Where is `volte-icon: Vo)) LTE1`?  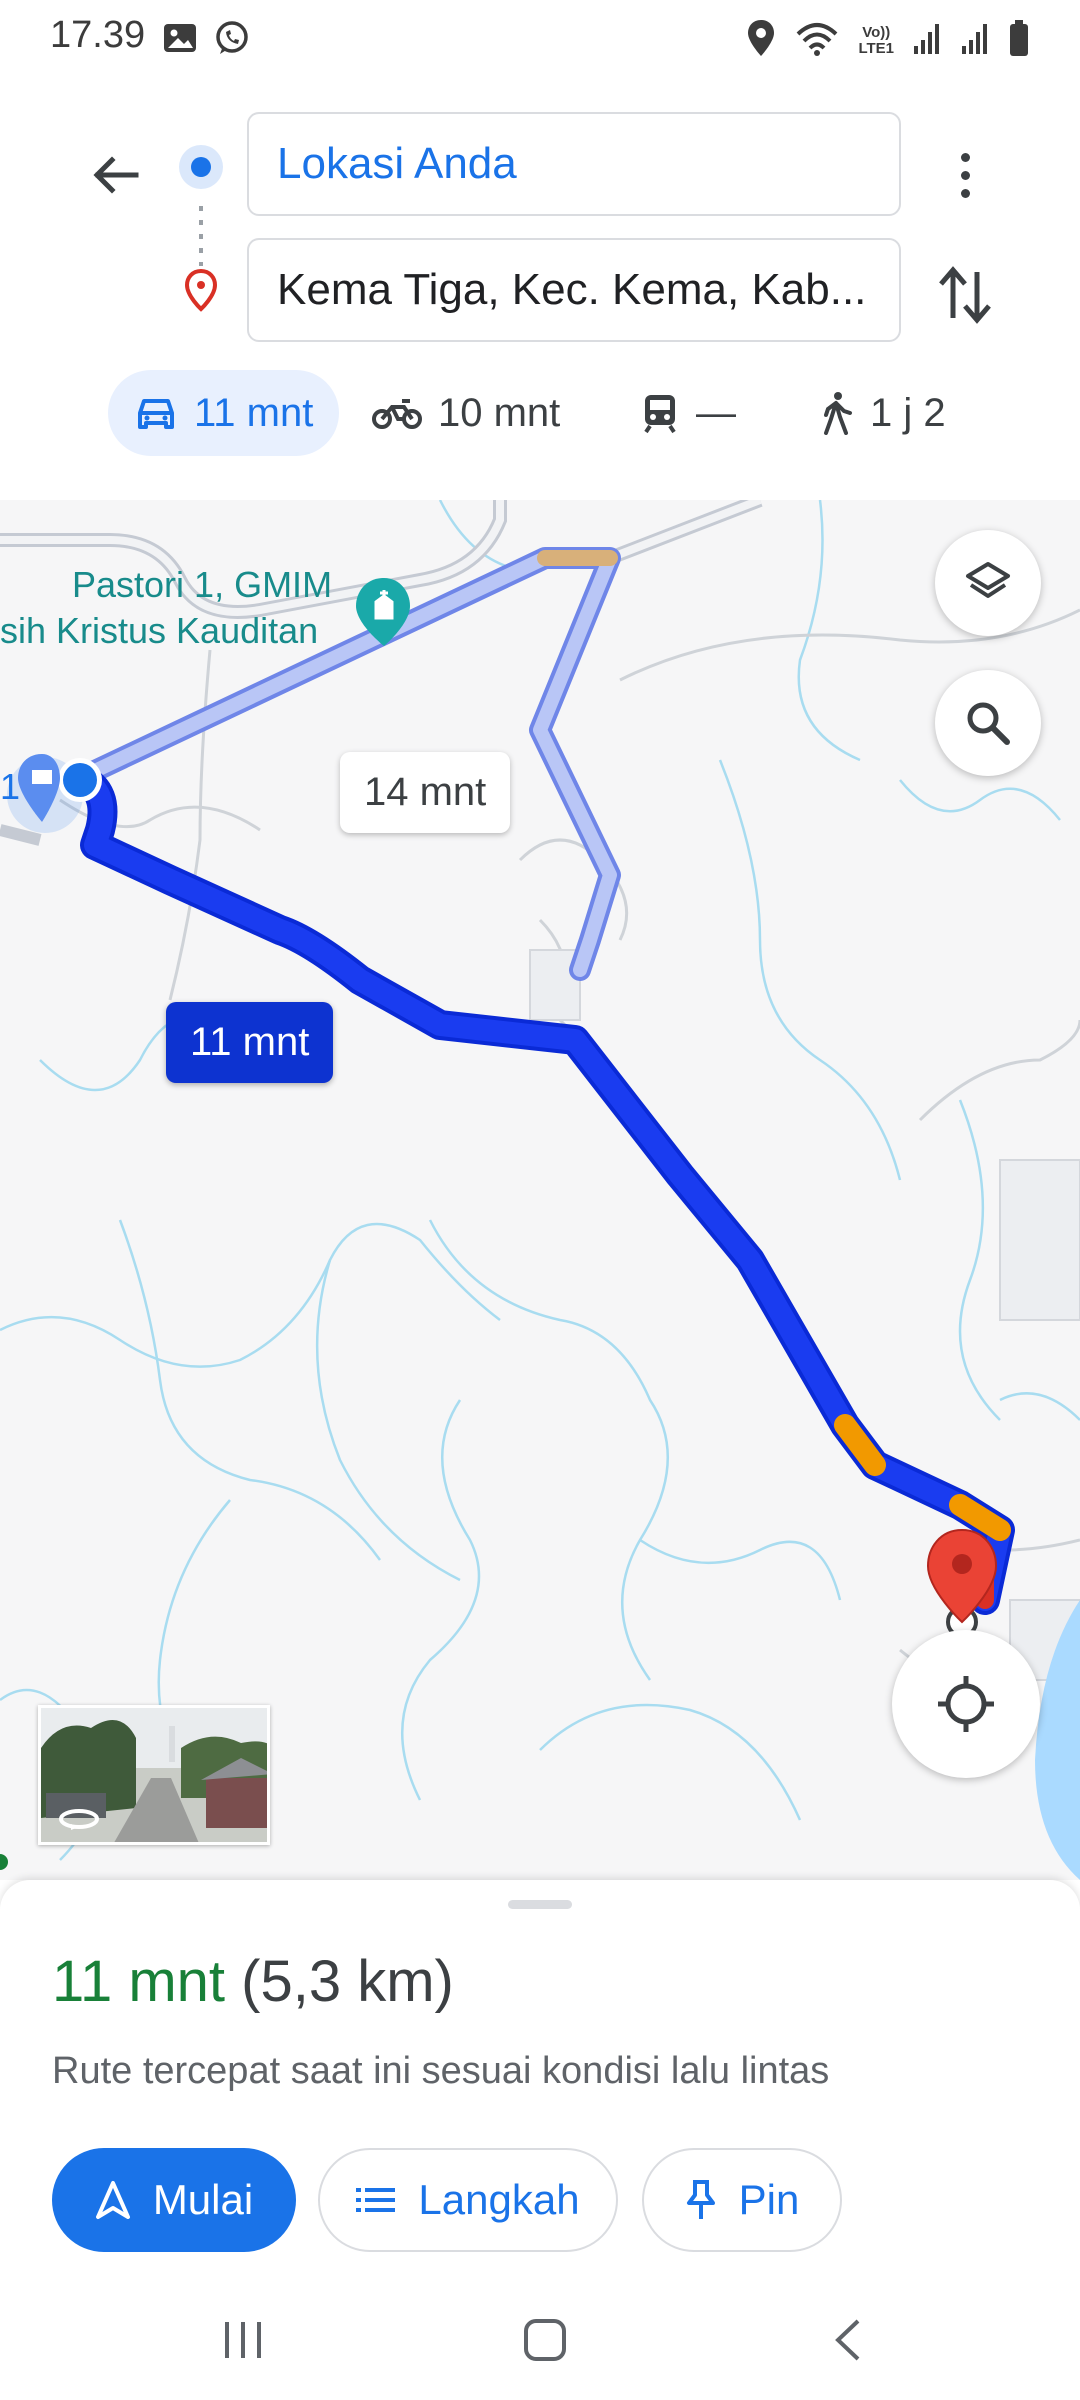 volte-icon: Vo)) LTE1 is located at coordinates (876, 40).